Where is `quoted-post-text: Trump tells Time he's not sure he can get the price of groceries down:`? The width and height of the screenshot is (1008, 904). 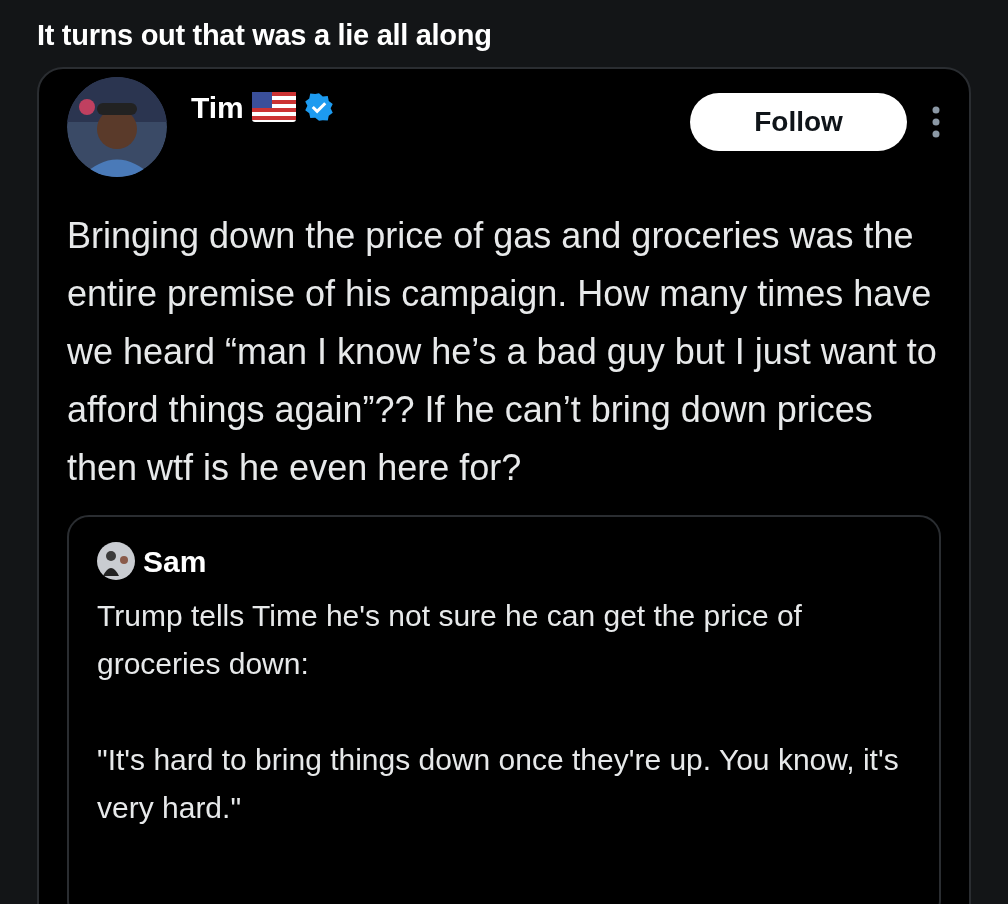 quoted-post-text: Trump tells Time he's not sure he can get the price of groceries down: is located at coordinates (450, 639).